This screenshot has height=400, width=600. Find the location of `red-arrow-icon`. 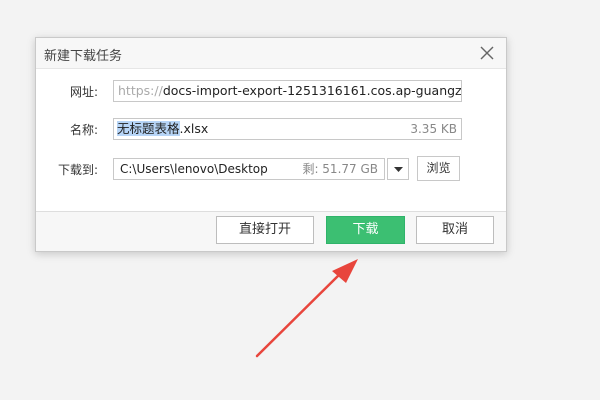

red-arrow-icon is located at coordinates (306, 308).